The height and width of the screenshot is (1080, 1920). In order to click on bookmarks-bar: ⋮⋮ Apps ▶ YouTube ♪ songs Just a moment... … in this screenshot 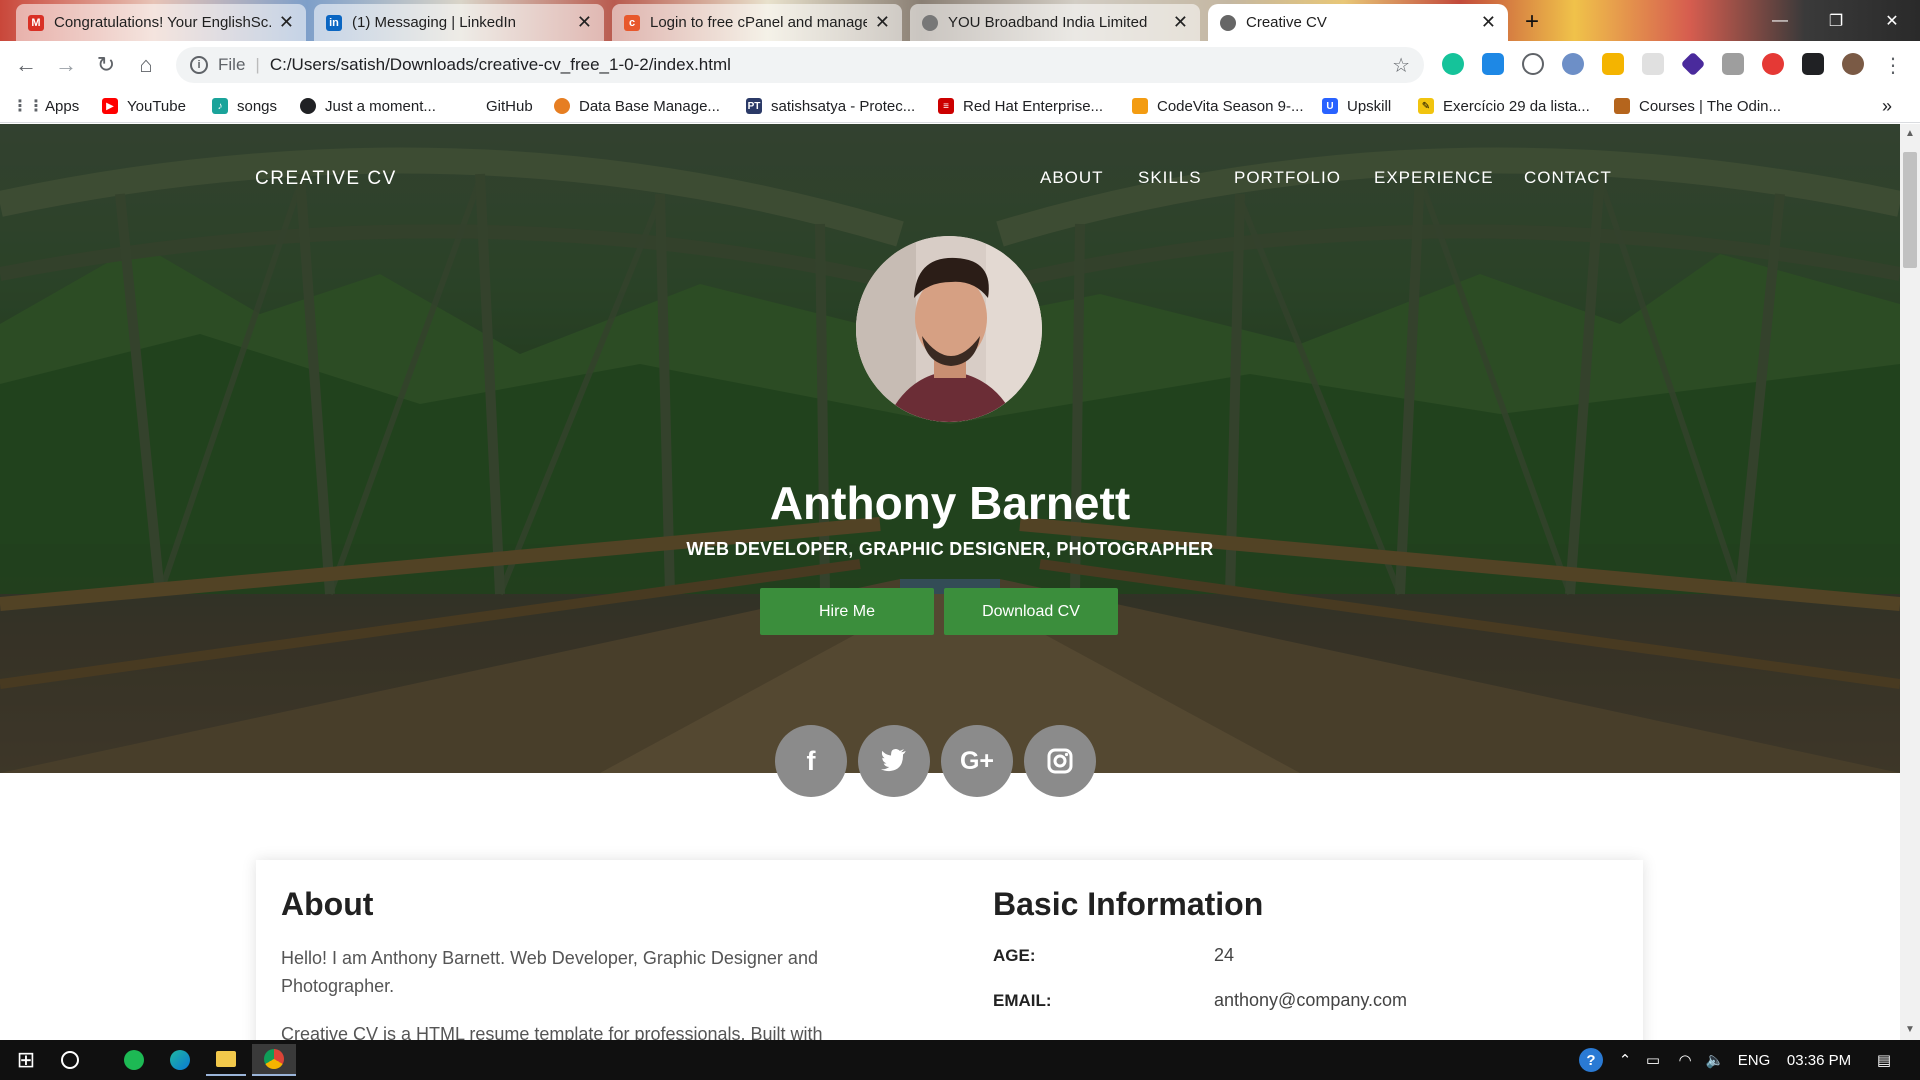, I will do `click(960, 105)`.